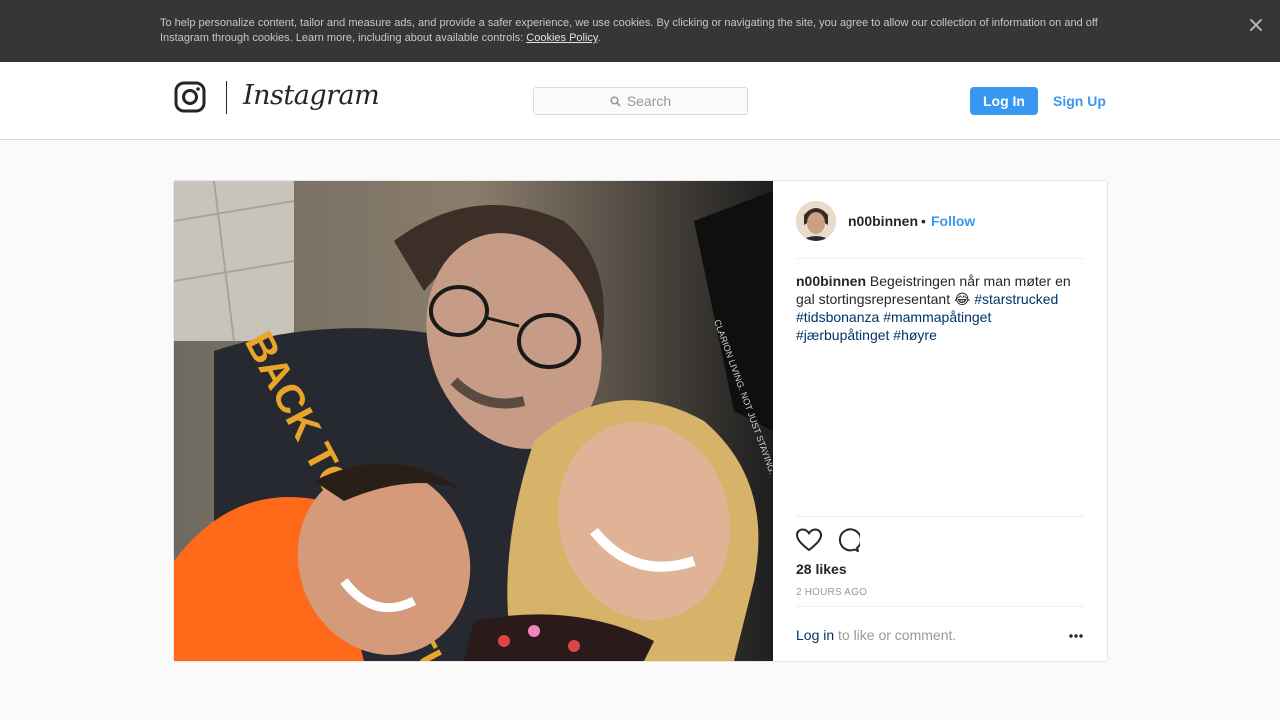  I want to click on caption-username: n00binnen, so click(831, 281).